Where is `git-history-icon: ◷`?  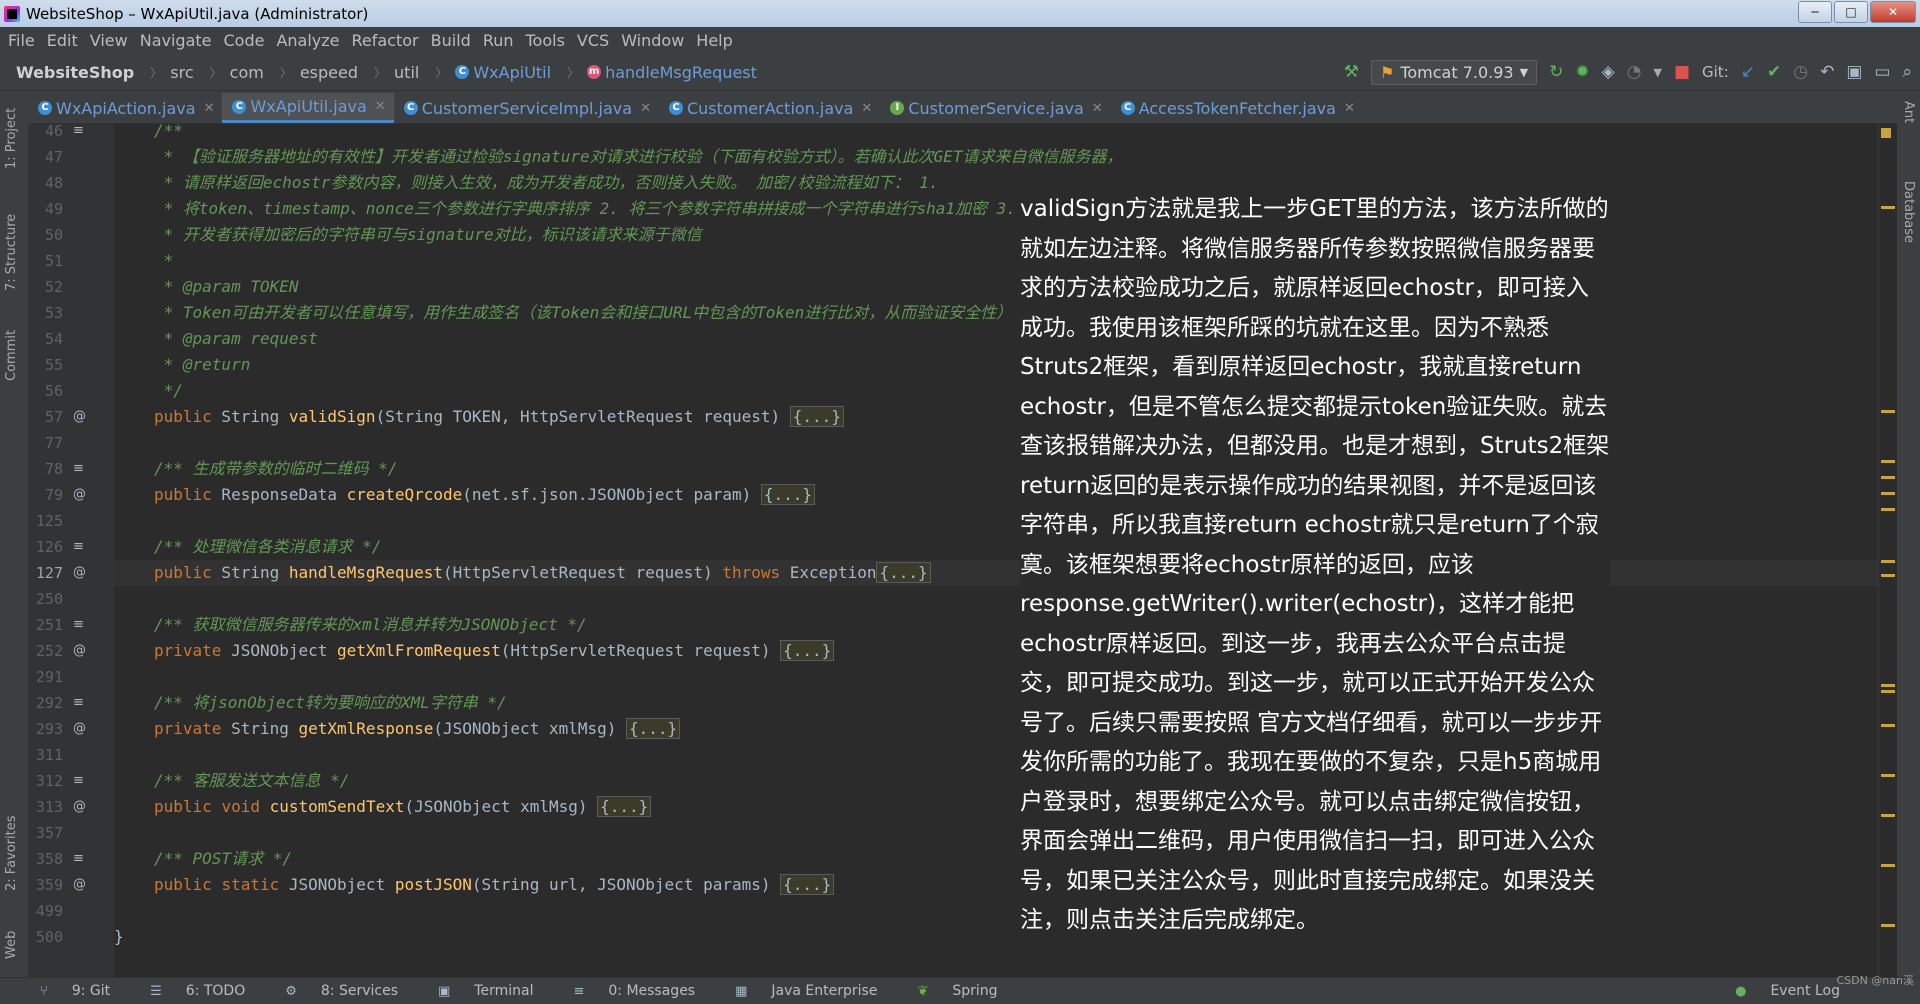
git-history-icon: ◷ is located at coordinates (1800, 72).